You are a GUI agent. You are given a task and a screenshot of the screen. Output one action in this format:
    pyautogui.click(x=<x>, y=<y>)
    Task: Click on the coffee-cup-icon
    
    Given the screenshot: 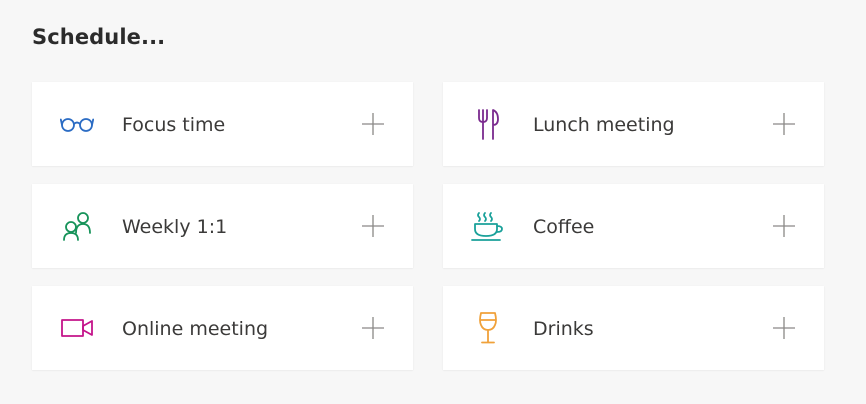 What is the action you would take?
    pyautogui.click(x=488, y=226)
    